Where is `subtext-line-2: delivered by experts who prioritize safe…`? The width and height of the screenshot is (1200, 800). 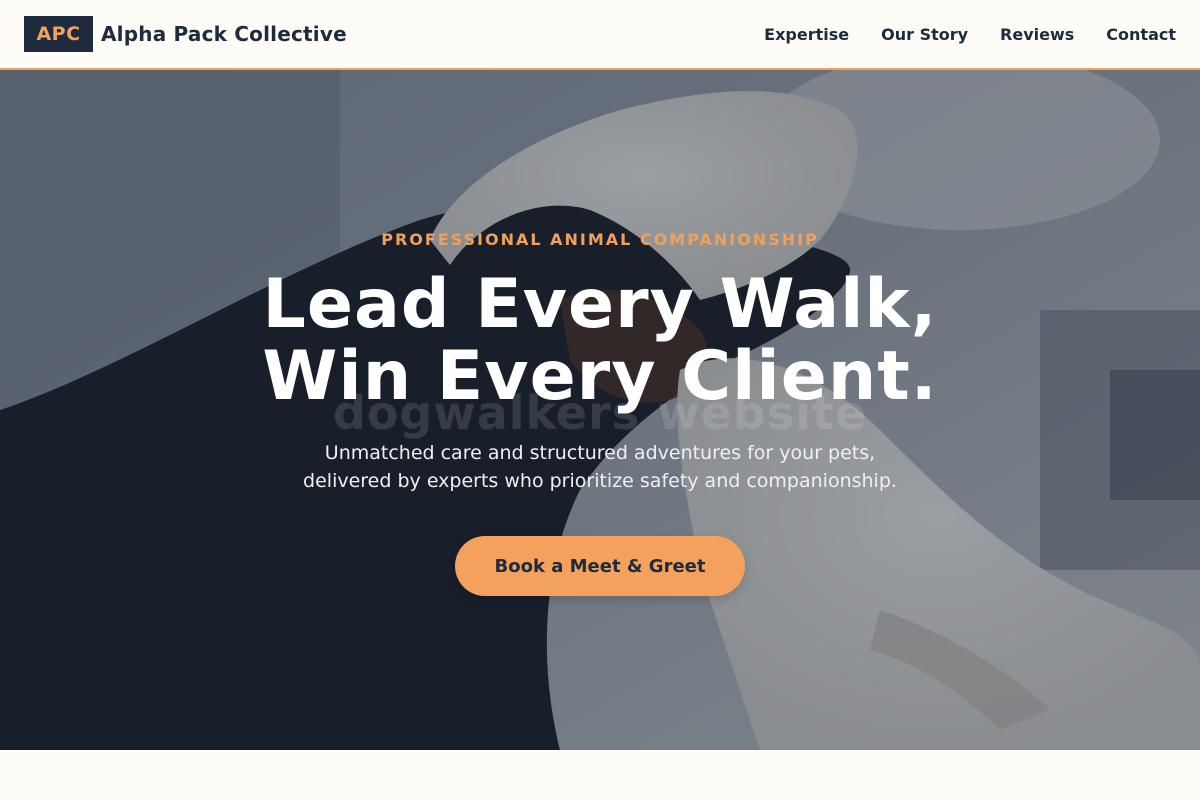 subtext-line-2: delivered by experts who prioritize safe… is located at coordinates (600, 481).